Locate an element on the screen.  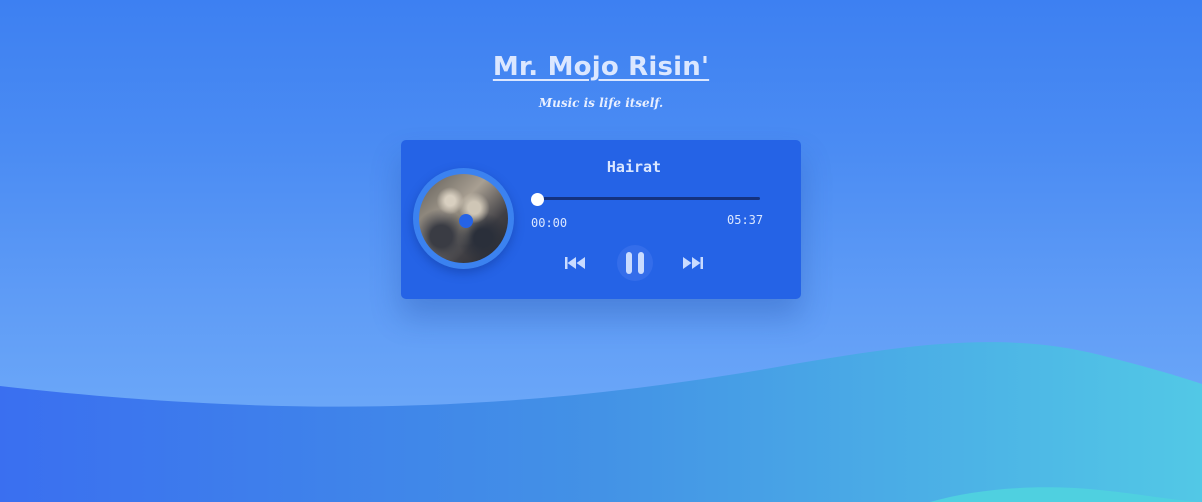
tagline: Music is life itself. is located at coordinates (601, 103).